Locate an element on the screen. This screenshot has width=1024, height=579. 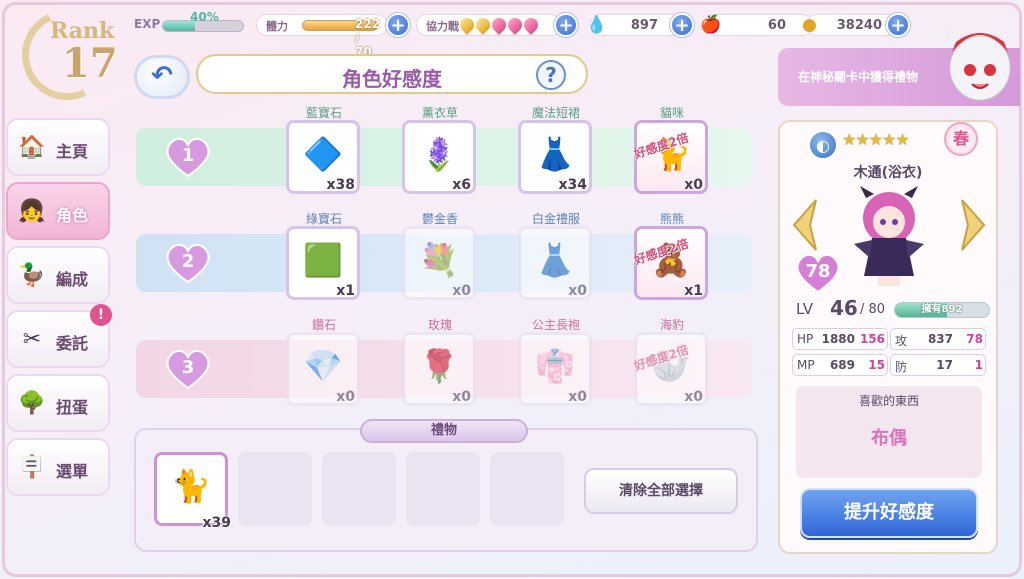
side-menu: 🏠 主頁 👧 角色 🦆 編成 ✂ 委託 ! 🌳 扭蛋 🪧 選單 is located at coordinates (59, 310).